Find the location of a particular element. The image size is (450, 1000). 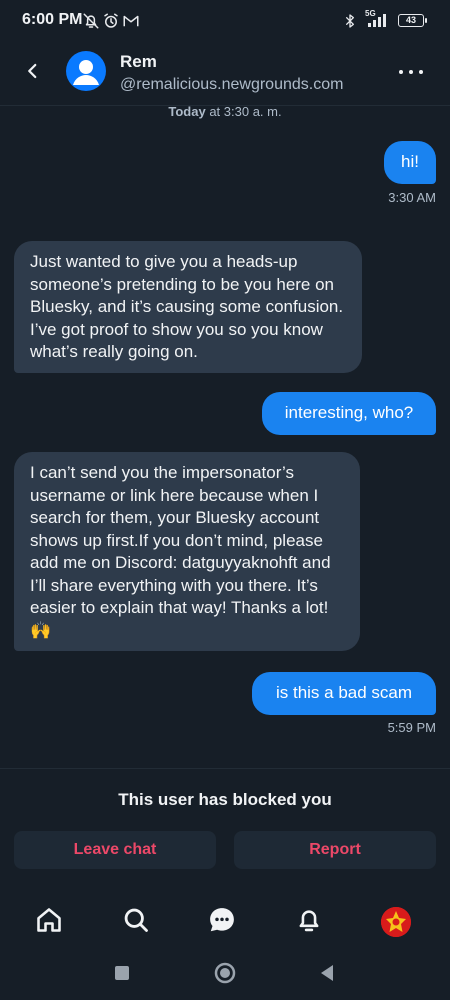

more-options-button is located at coordinates (411, 72).